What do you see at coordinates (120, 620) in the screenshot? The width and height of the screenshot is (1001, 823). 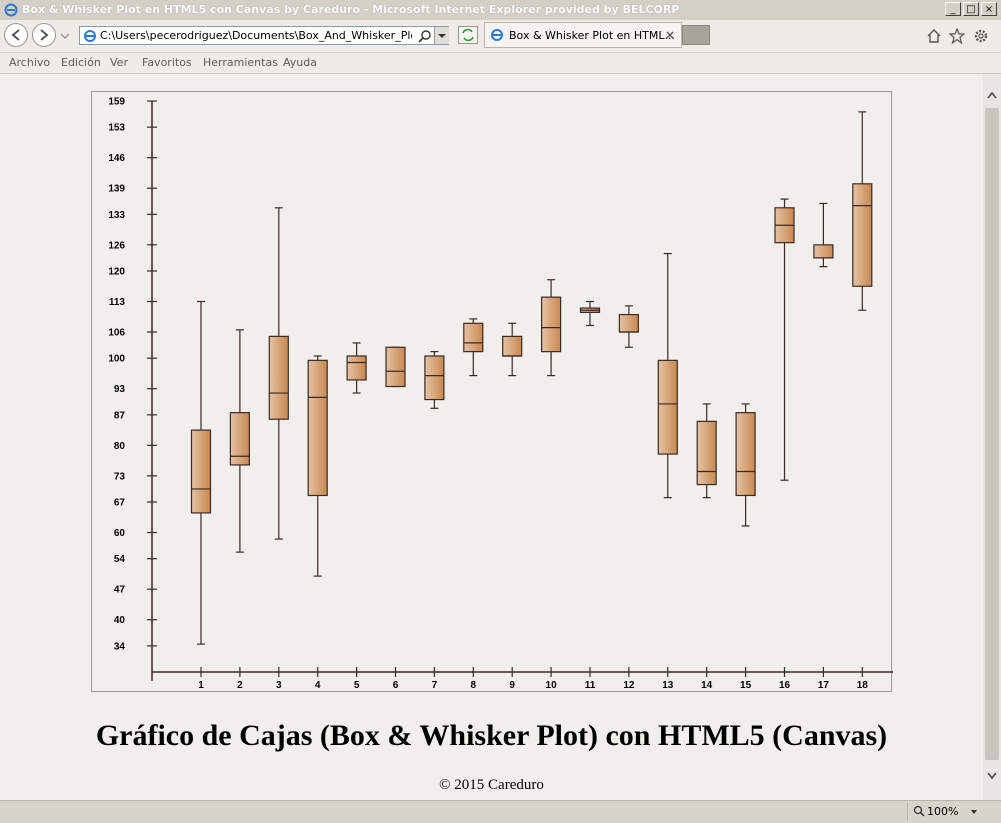 I see `y-tick-label: 40` at bounding box center [120, 620].